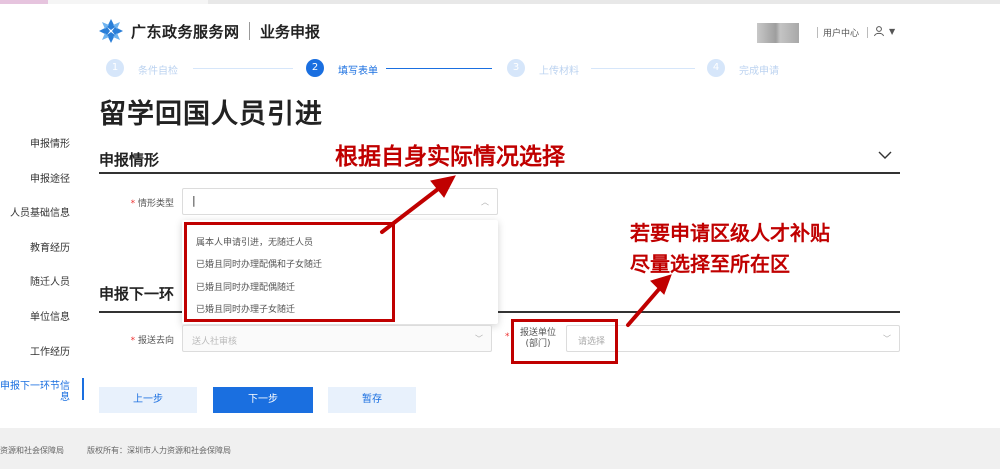 The width and height of the screenshot is (1000, 469). What do you see at coordinates (159, 450) in the screenshot?
I see `footer-copyright: 版权所有：深圳市人力资源和社会保障局` at bounding box center [159, 450].